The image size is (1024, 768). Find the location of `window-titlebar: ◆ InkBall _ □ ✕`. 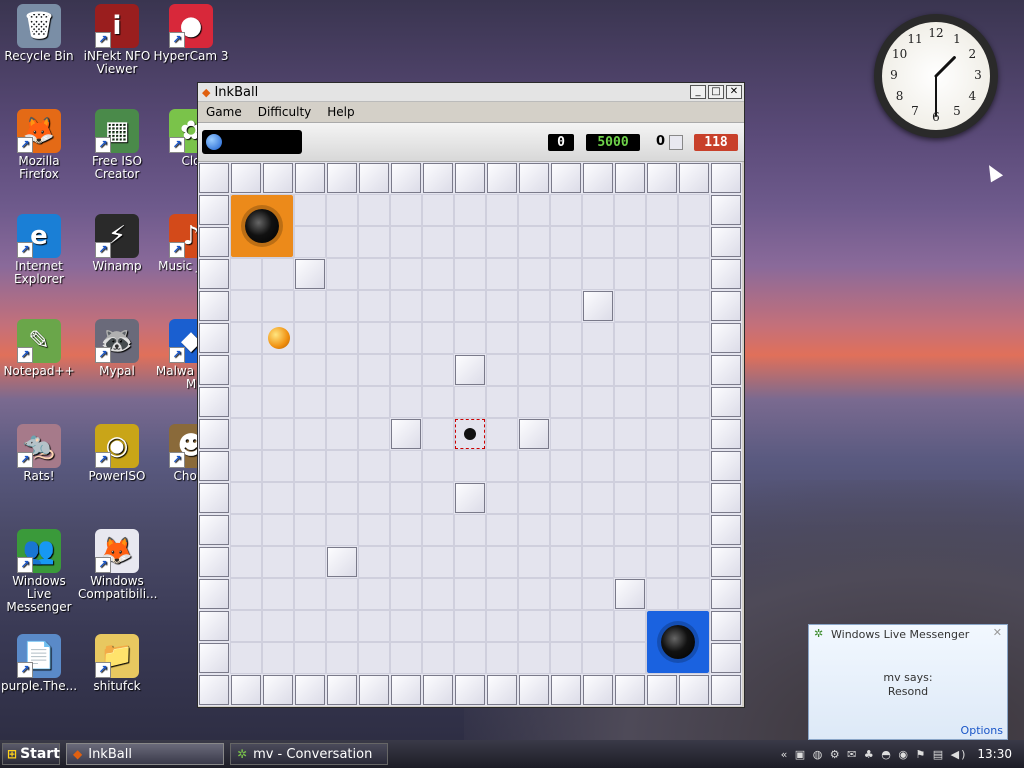

window-titlebar: ◆ InkBall _ □ ✕ is located at coordinates (471, 92).